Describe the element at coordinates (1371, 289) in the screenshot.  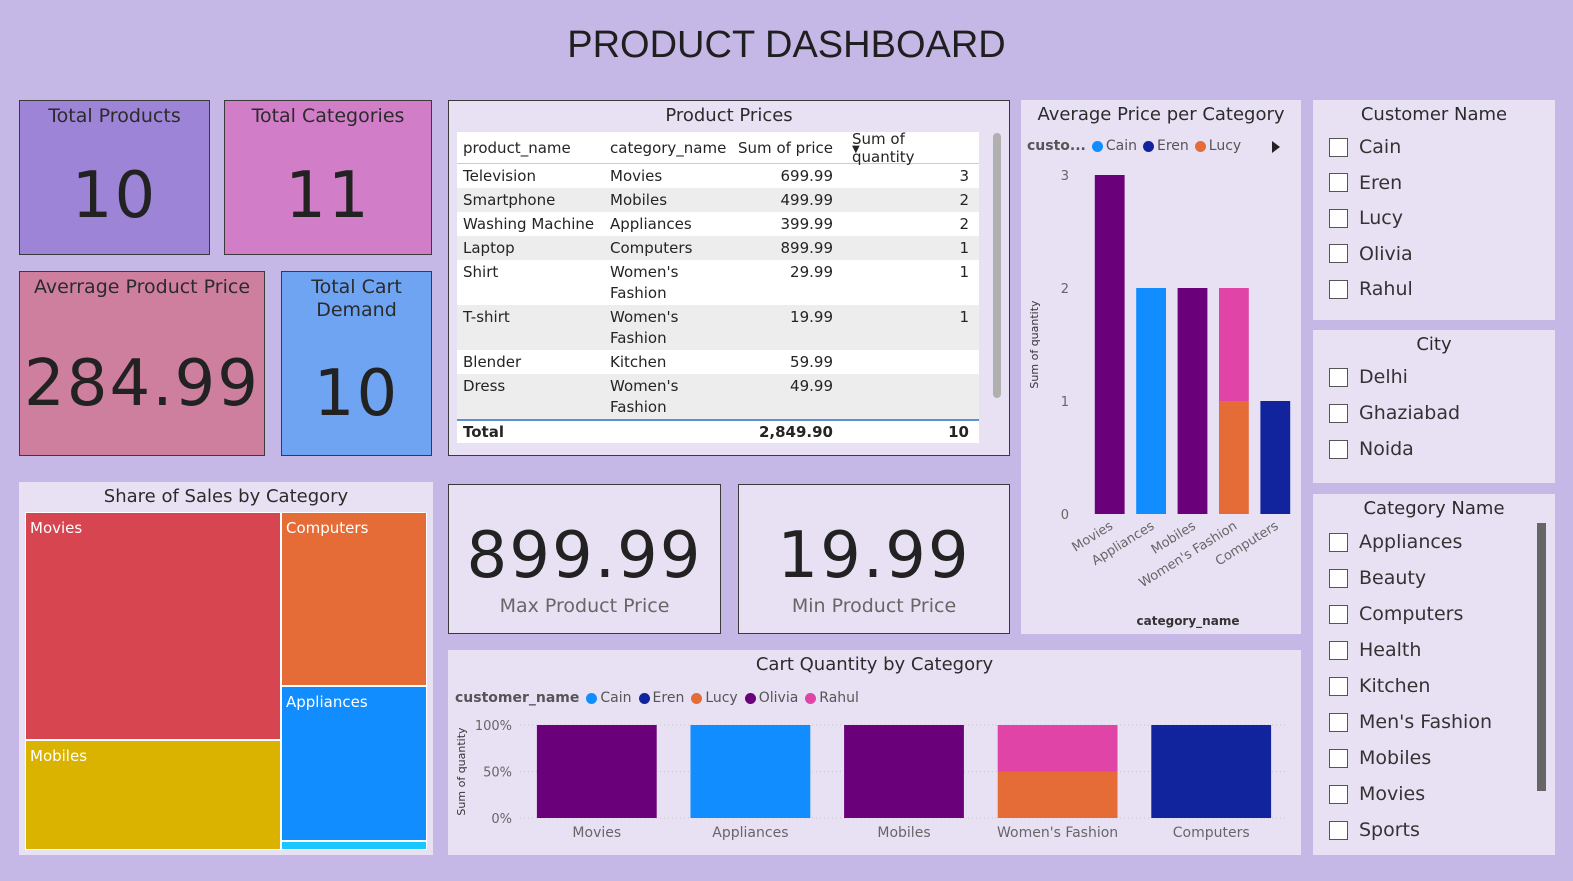
I see `slicer-option: Rahul` at that location.